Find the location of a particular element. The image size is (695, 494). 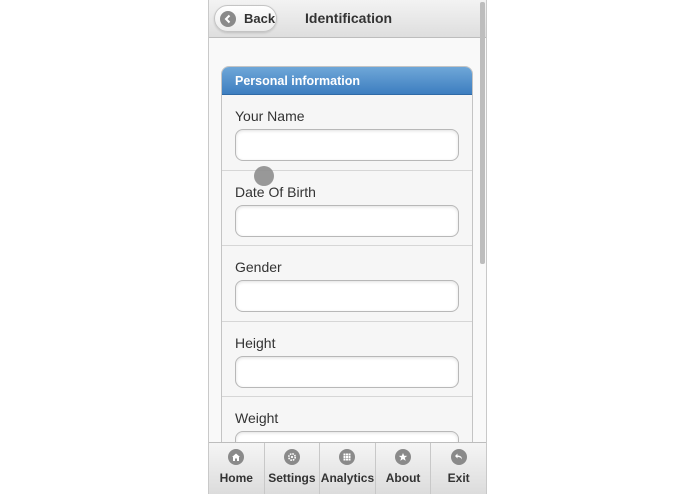

date-of-birth-input is located at coordinates (347, 220).